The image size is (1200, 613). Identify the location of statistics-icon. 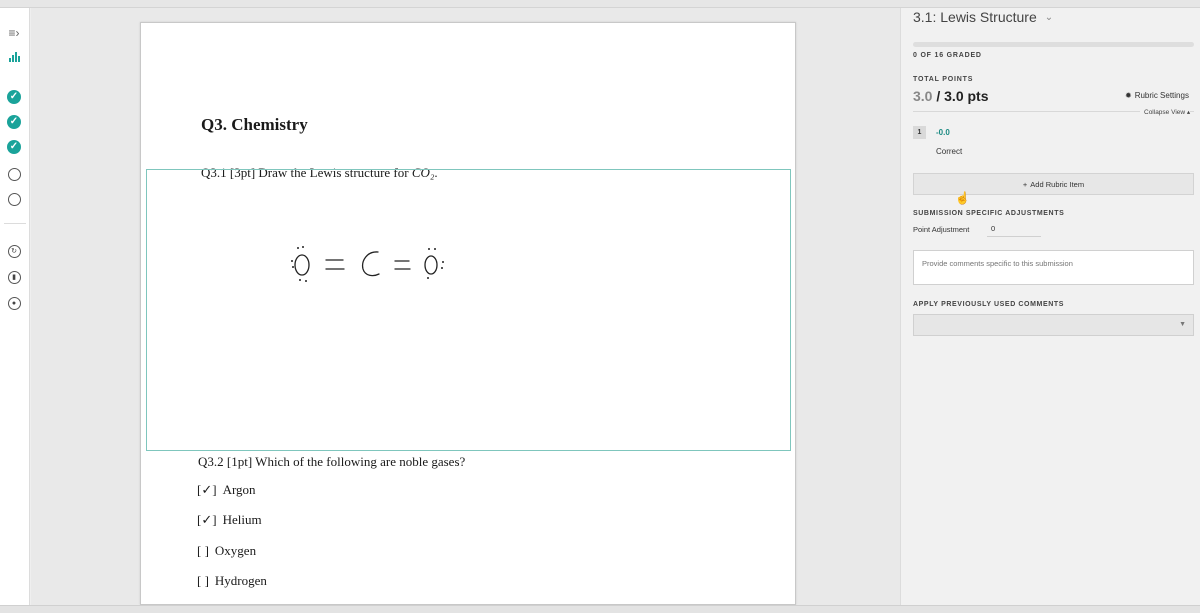
(14, 57).